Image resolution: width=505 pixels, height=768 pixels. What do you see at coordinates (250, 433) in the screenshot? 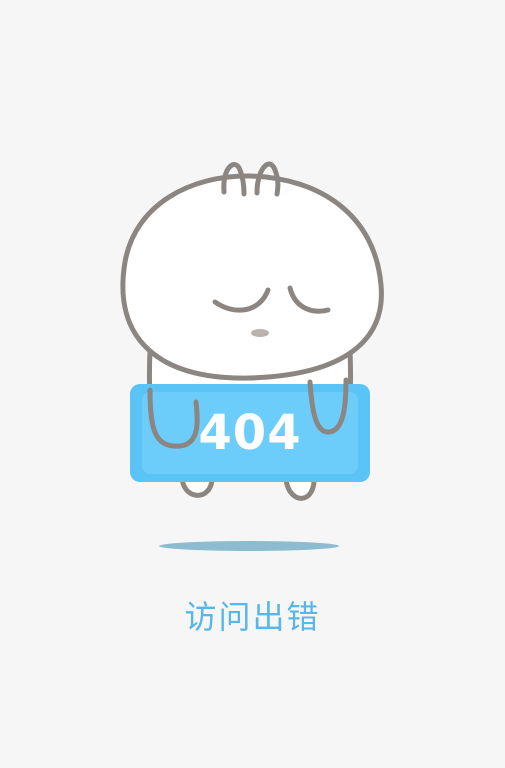
I see `error-code-label: 404` at bounding box center [250, 433].